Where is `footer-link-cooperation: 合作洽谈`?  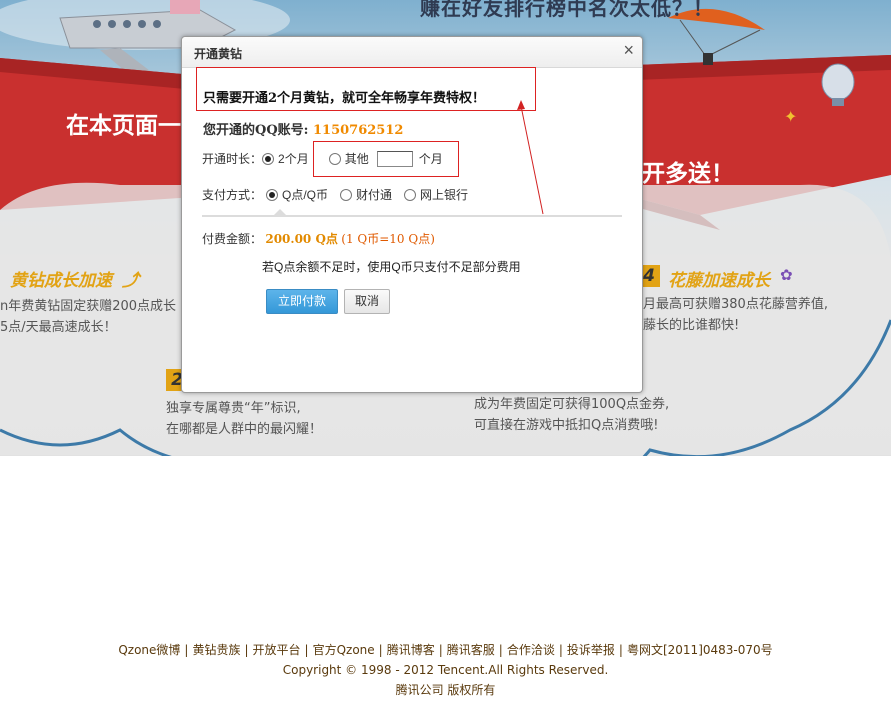
footer-link-cooperation: 合作洽谈 is located at coordinates (531, 650).